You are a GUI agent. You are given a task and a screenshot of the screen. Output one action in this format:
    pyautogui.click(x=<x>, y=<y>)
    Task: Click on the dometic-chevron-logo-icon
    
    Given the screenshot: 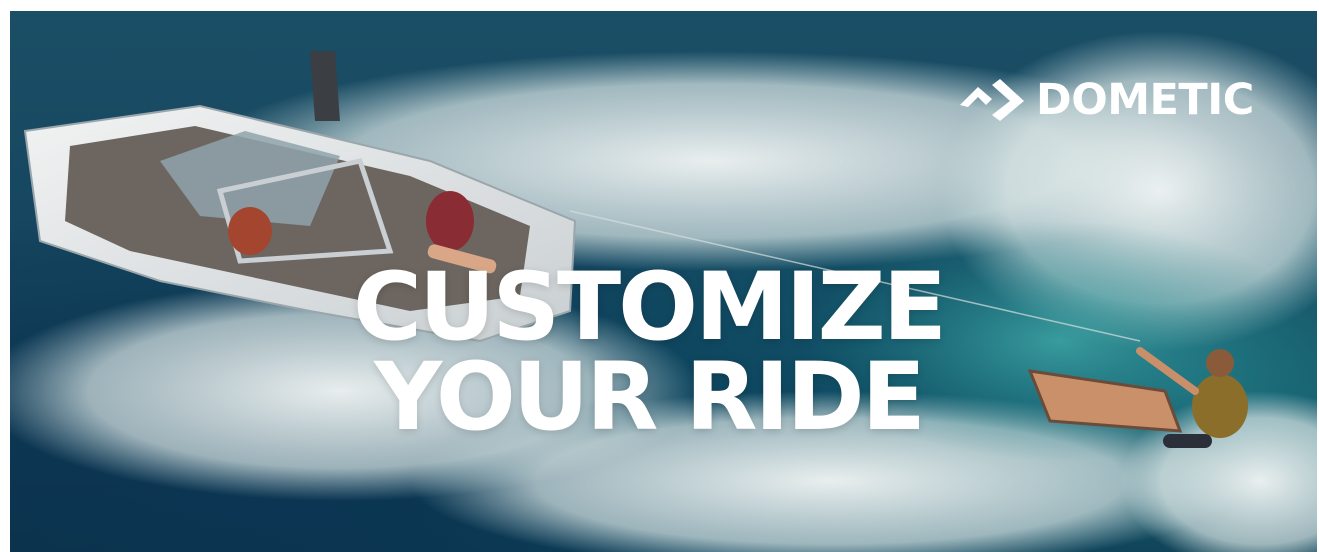 What is the action you would take?
    pyautogui.click(x=992, y=100)
    